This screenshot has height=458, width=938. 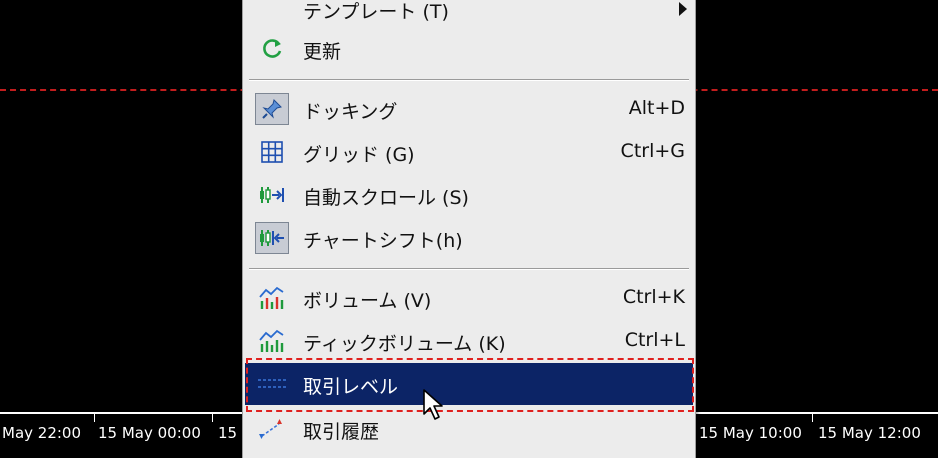 I want to click on time-label: 15, so click(x=228, y=433).